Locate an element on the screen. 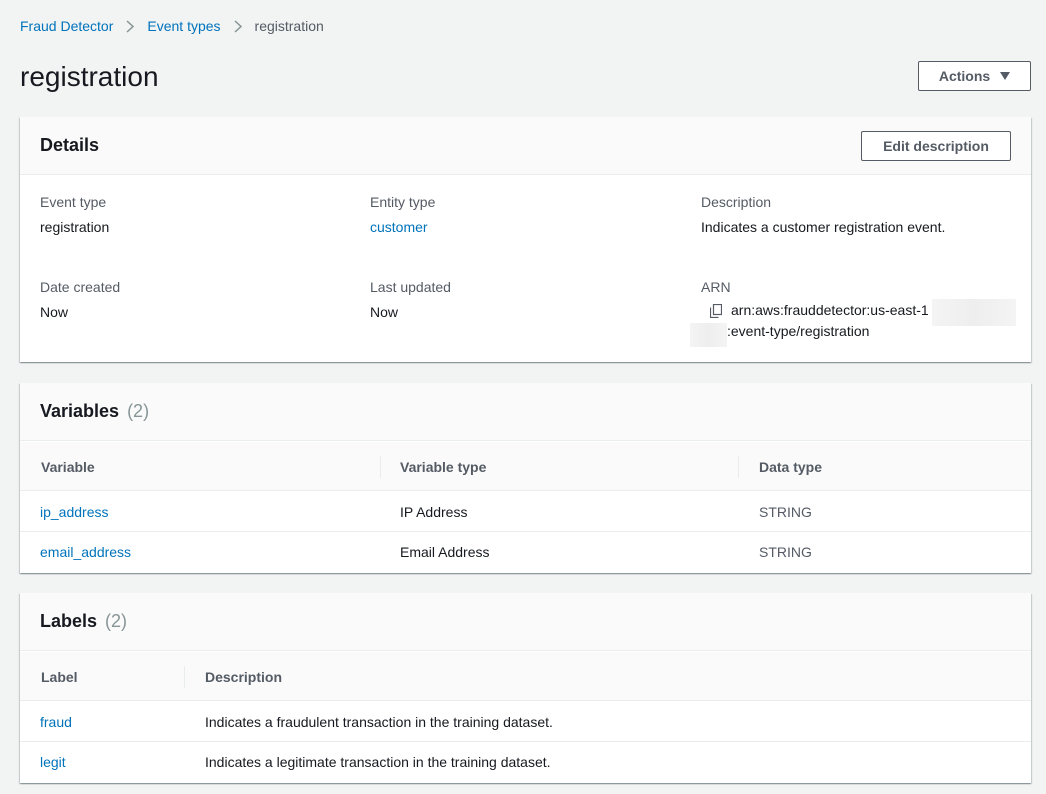 The height and width of the screenshot is (794, 1046). entity-type-field: Entity type customer is located at coordinates (402, 214).